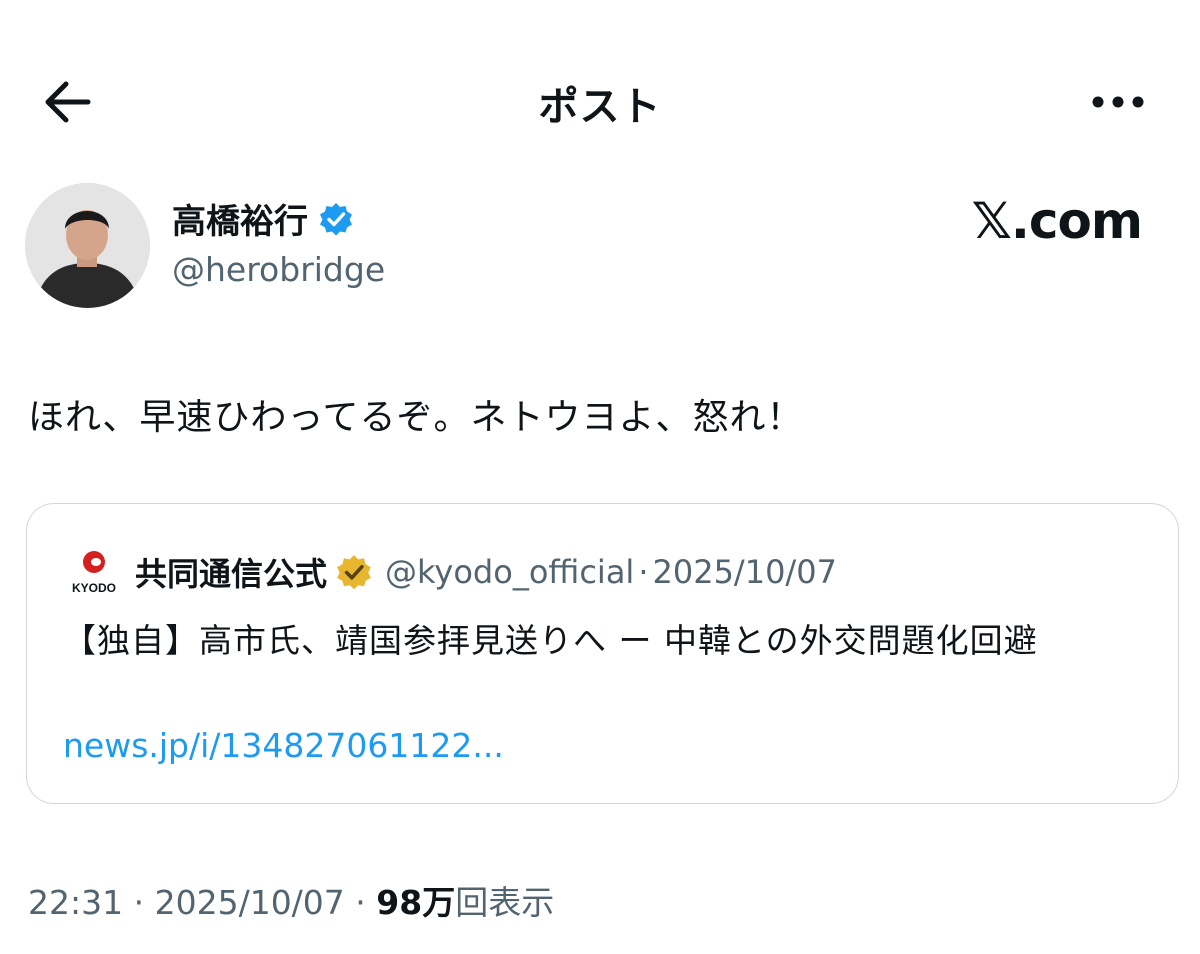  What do you see at coordinates (1057, 221) in the screenshot?
I see `x-brand-watermark: 𝕏.com` at bounding box center [1057, 221].